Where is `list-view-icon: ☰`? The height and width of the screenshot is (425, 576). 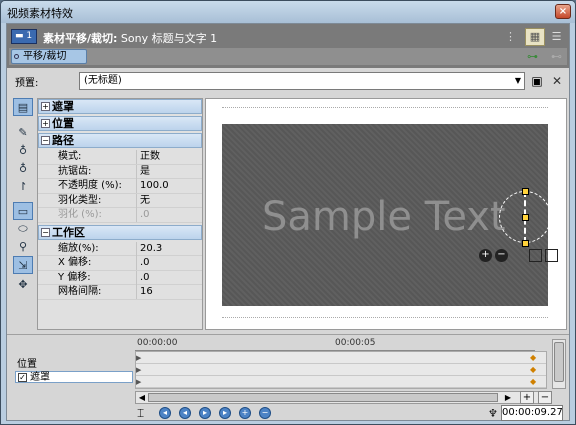
list-view-icon: ☰ is located at coordinates (556, 36).